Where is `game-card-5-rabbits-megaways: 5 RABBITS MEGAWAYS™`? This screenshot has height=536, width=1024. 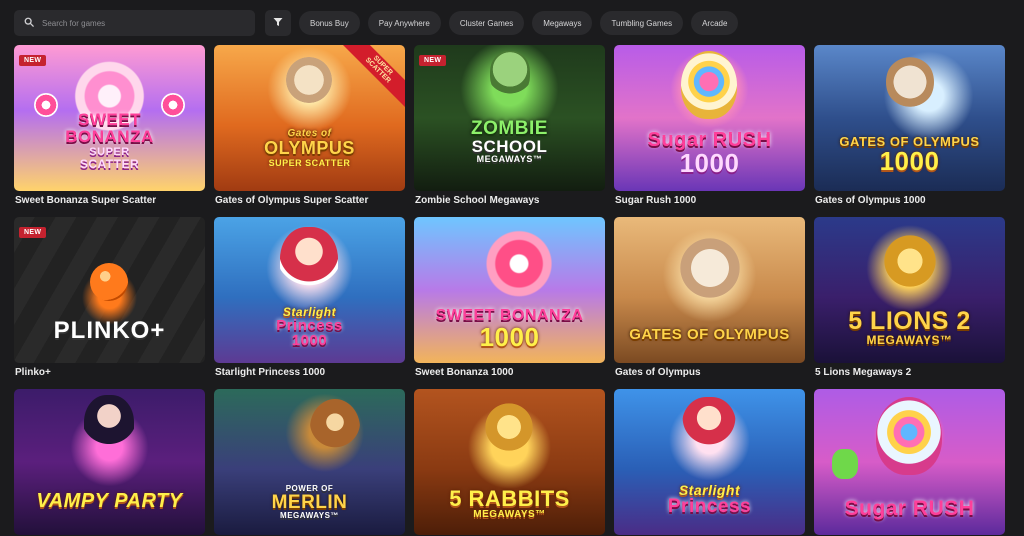
game-card-5-rabbits-megaways: 5 RABBITS MEGAWAYS™ is located at coordinates (509, 462).